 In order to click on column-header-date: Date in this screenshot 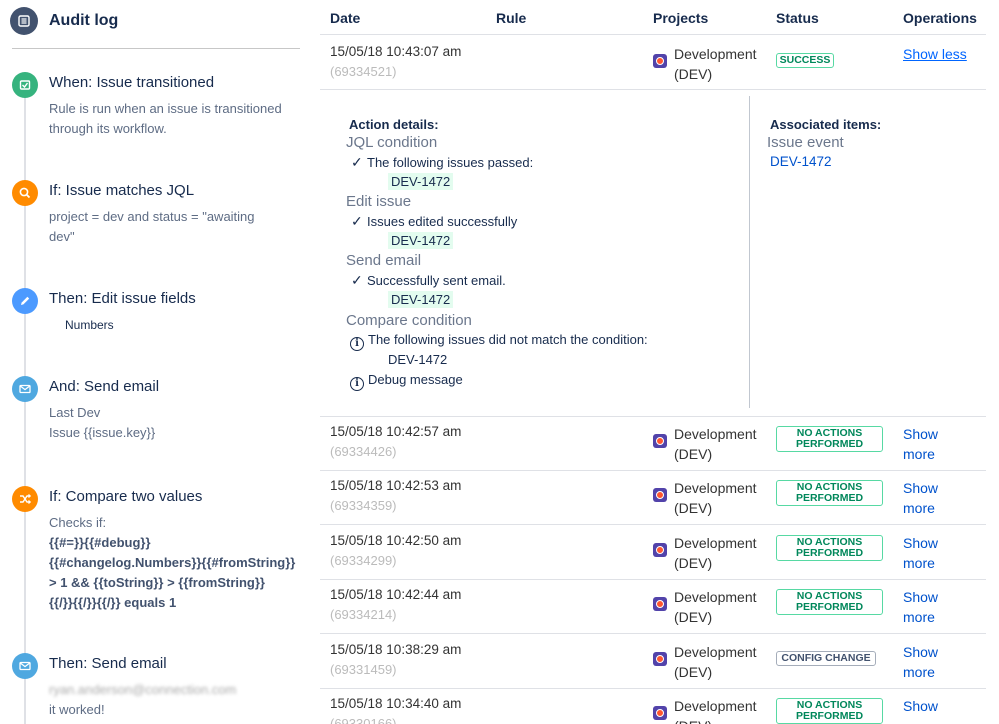, I will do `click(345, 18)`.